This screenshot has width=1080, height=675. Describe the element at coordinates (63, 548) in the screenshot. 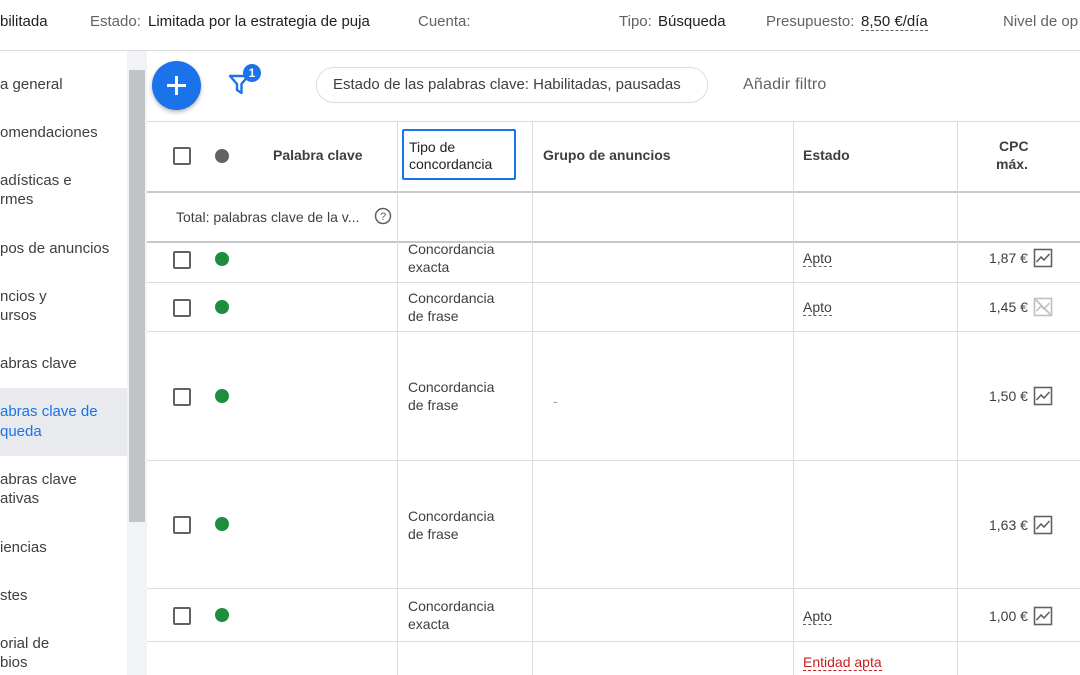

I see `nav-item-audiencias: iencias` at that location.